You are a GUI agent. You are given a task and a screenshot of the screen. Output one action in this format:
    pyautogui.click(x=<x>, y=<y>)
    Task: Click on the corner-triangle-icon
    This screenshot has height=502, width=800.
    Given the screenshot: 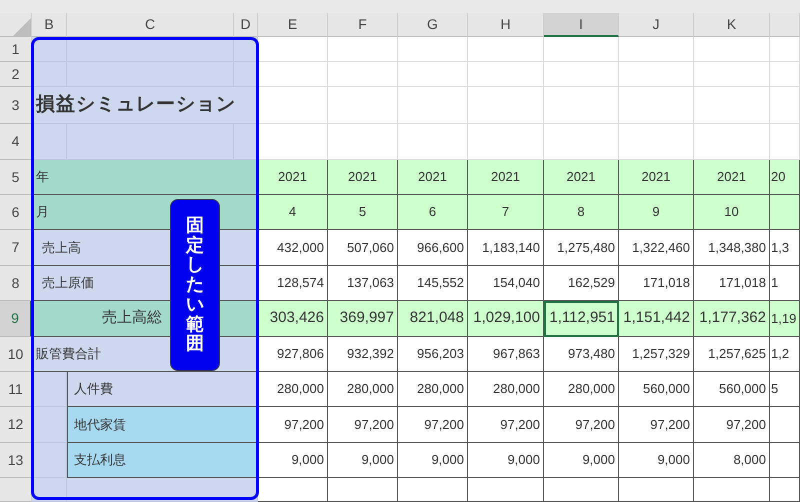 What is the action you would take?
    pyautogui.click(x=22, y=27)
    